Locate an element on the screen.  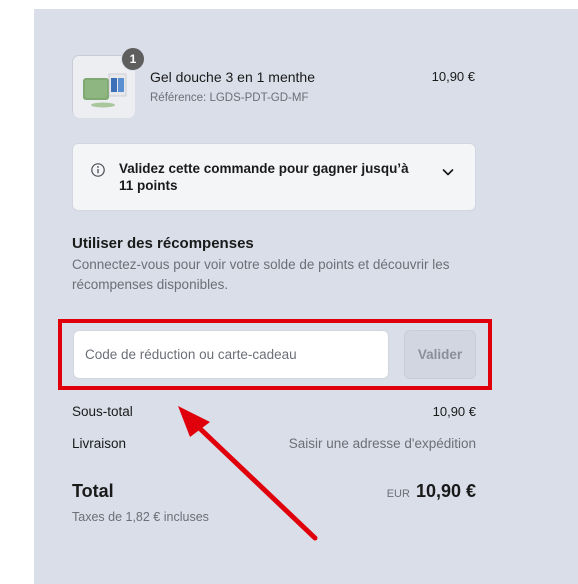
shipping-value: Saisir une adresse d'expédition is located at coordinates (382, 443).